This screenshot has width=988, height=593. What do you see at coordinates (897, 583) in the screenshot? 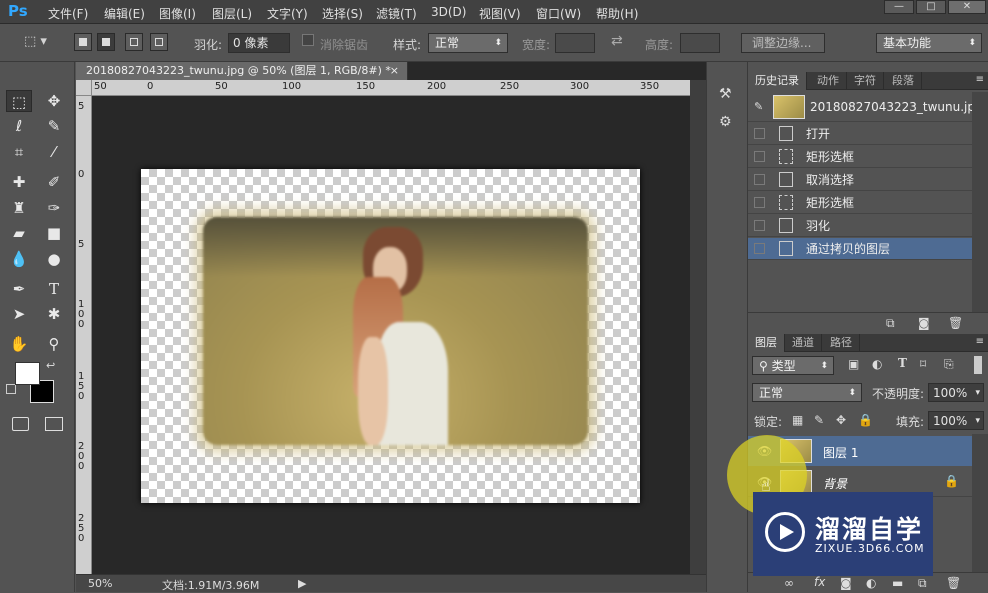
I see `group-folder-icon: ▬` at bounding box center [897, 583].